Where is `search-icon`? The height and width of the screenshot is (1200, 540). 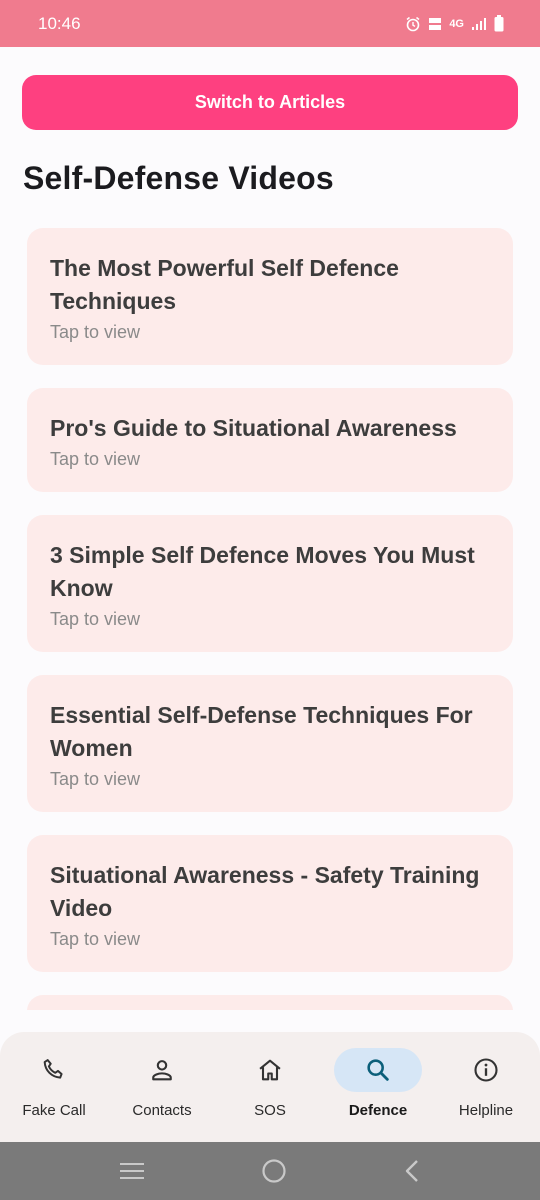 search-icon is located at coordinates (378, 1070).